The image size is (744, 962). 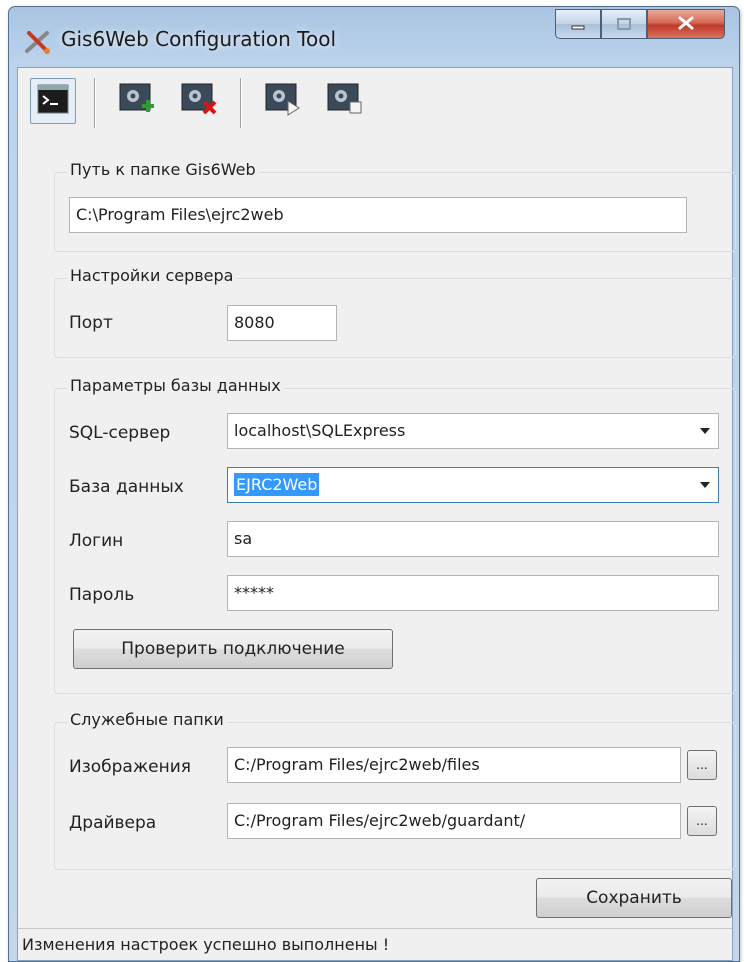 I want to click on minimize-button, so click(x=578, y=24).